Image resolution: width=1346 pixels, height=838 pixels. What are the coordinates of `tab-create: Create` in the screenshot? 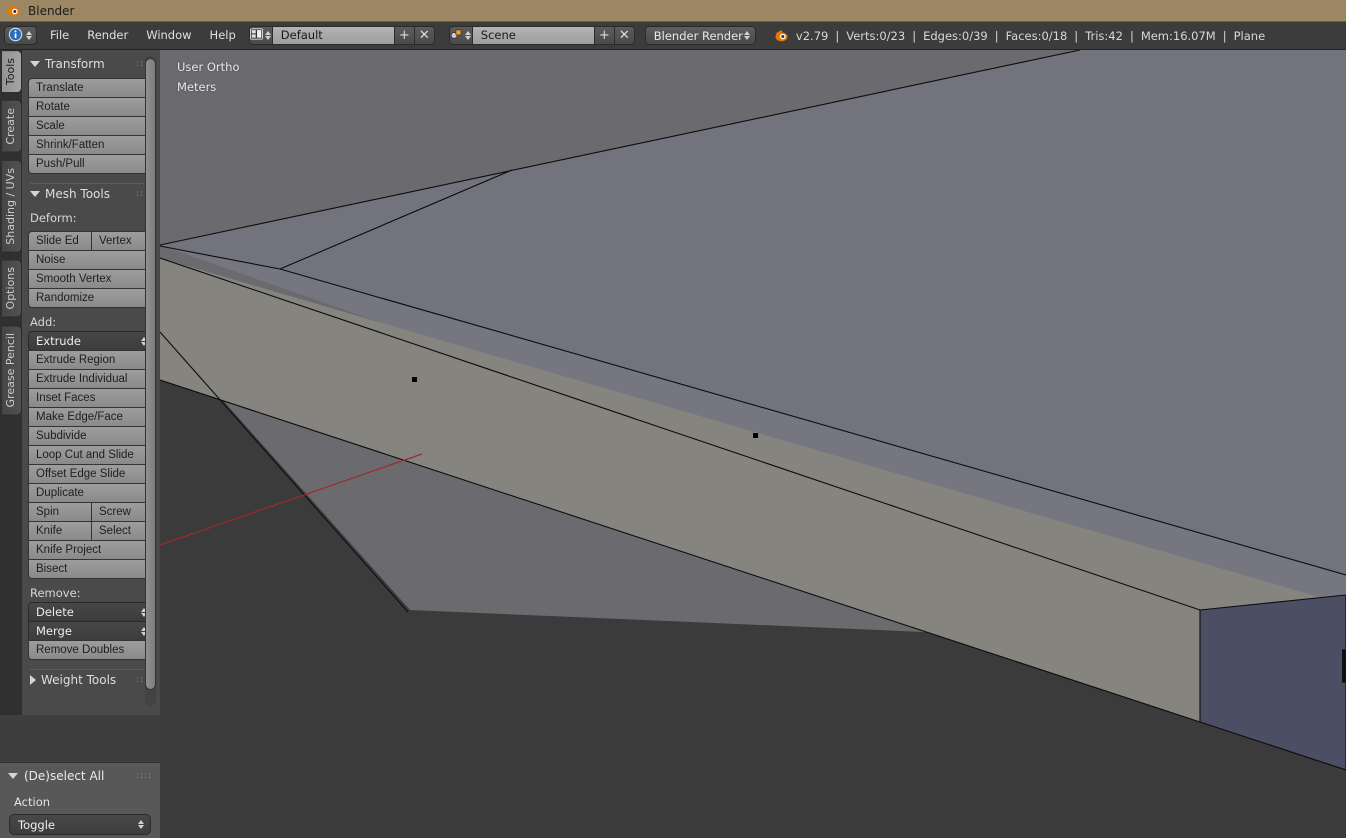 It's located at (12, 126).